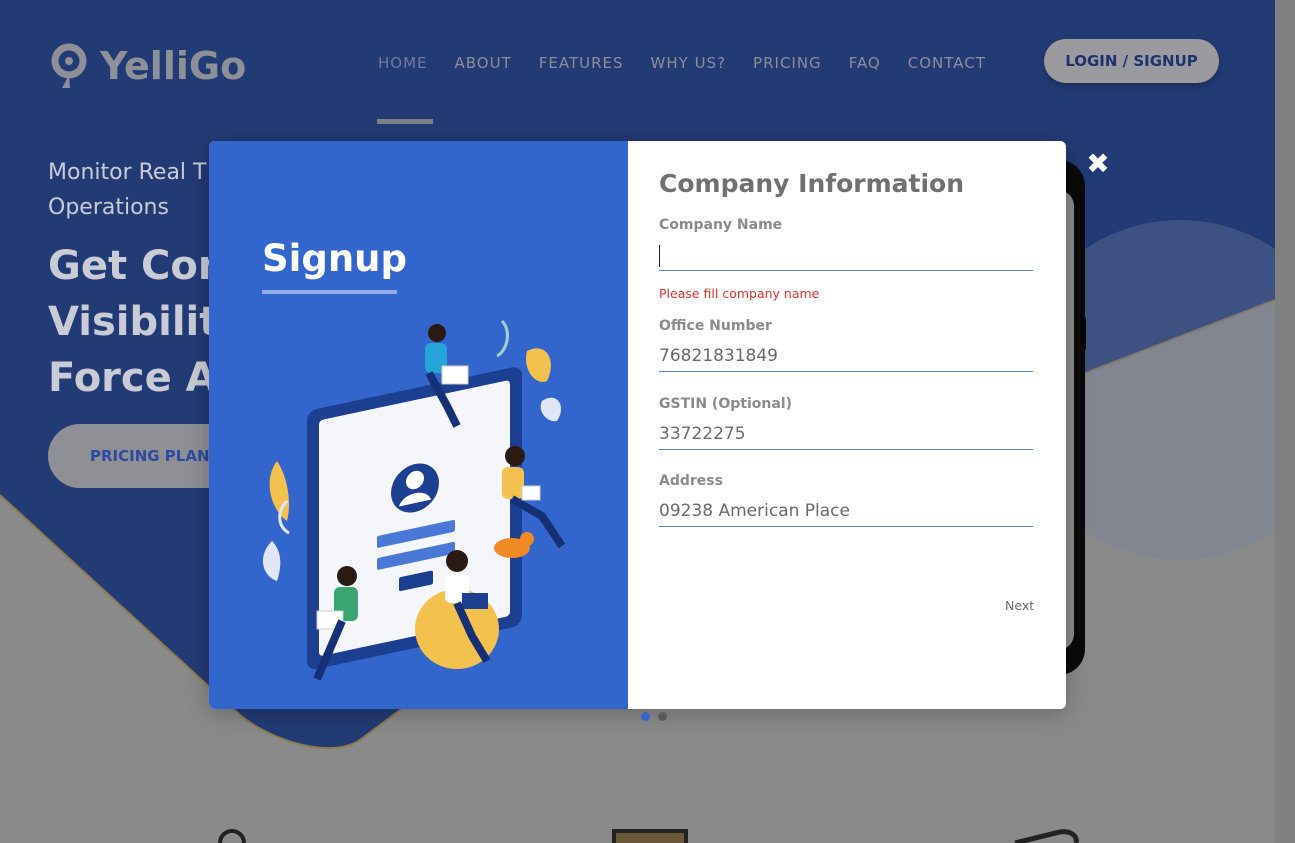  Describe the element at coordinates (1083, 334) in the screenshot. I see `phone-side-button` at that location.